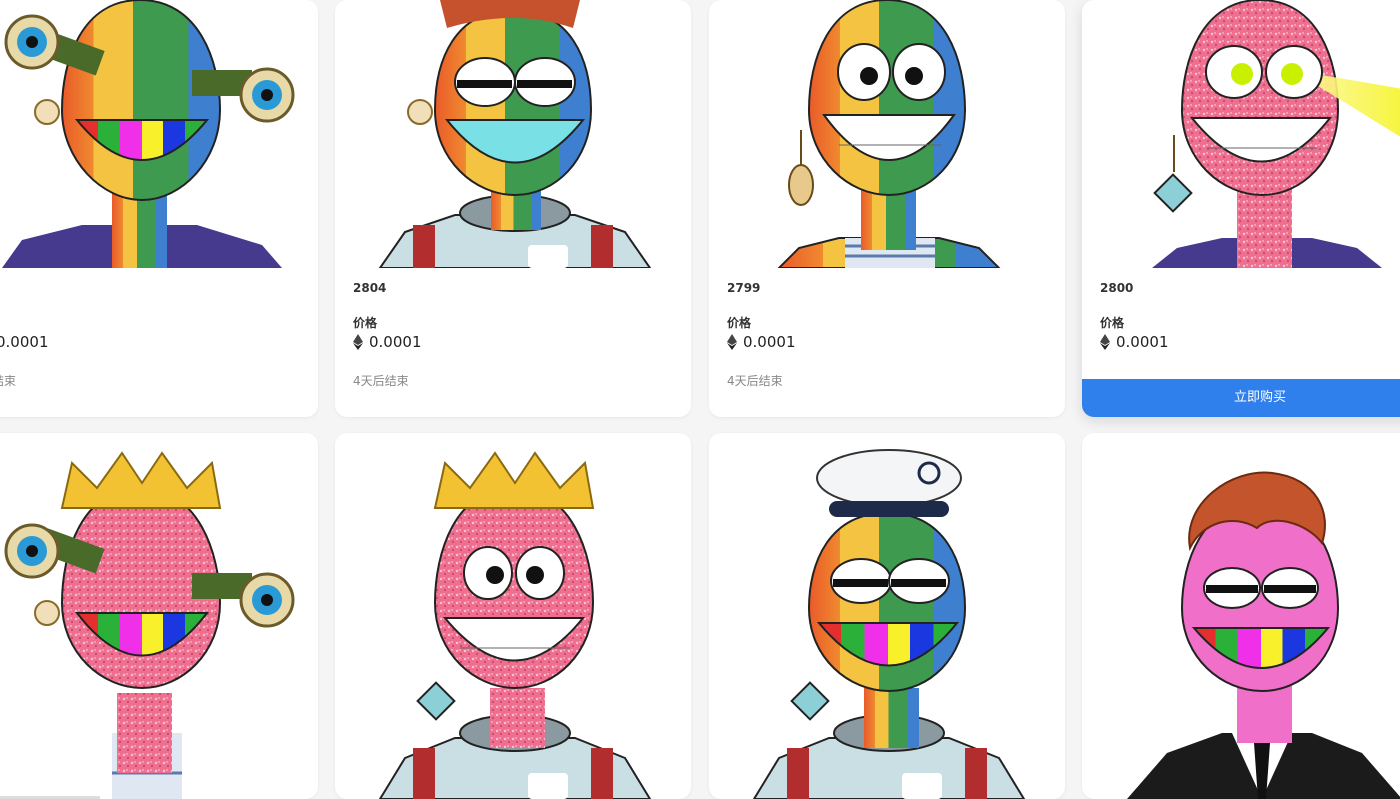 The width and height of the screenshot is (1400, 799). I want to click on nft-card: 2800 价格 0.0001 立即购买, so click(1241, 208).